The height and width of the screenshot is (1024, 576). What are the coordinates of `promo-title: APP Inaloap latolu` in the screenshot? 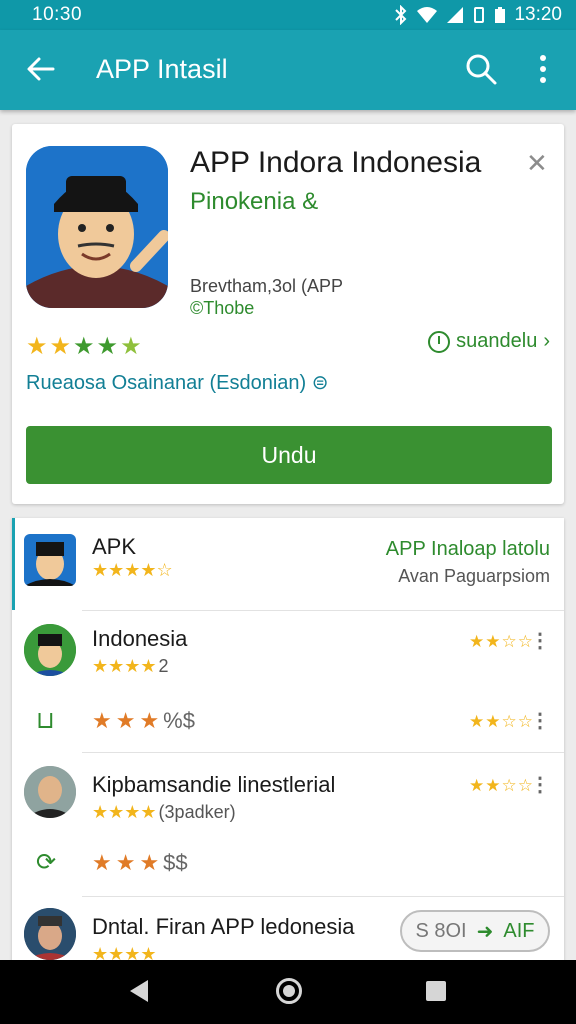 It's located at (468, 549).